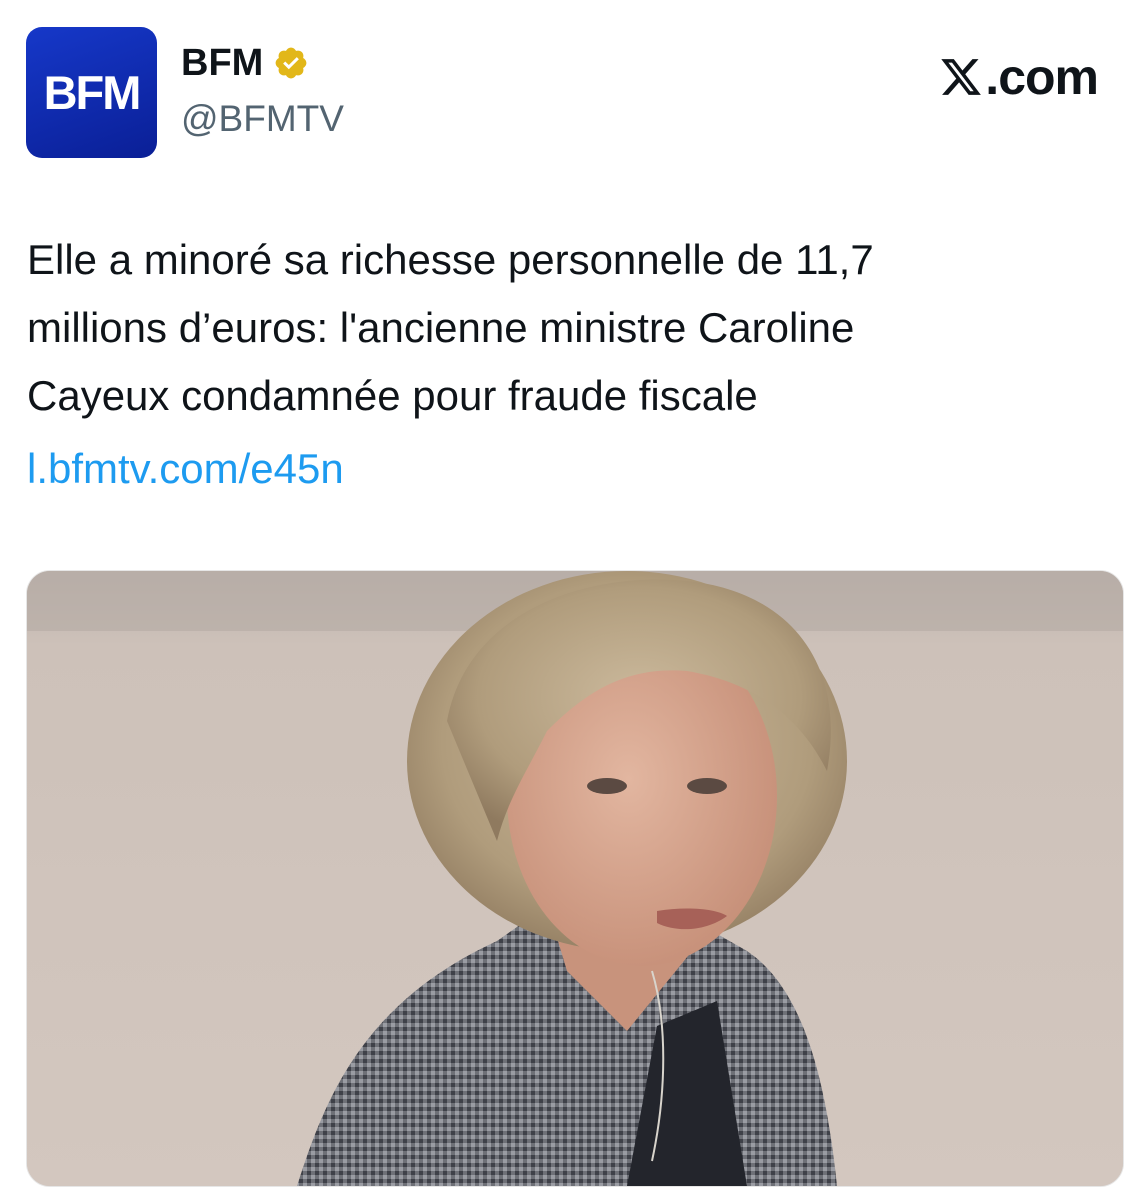  Describe the element at coordinates (1042, 77) in the screenshot. I see `platform-domain: .com` at that location.